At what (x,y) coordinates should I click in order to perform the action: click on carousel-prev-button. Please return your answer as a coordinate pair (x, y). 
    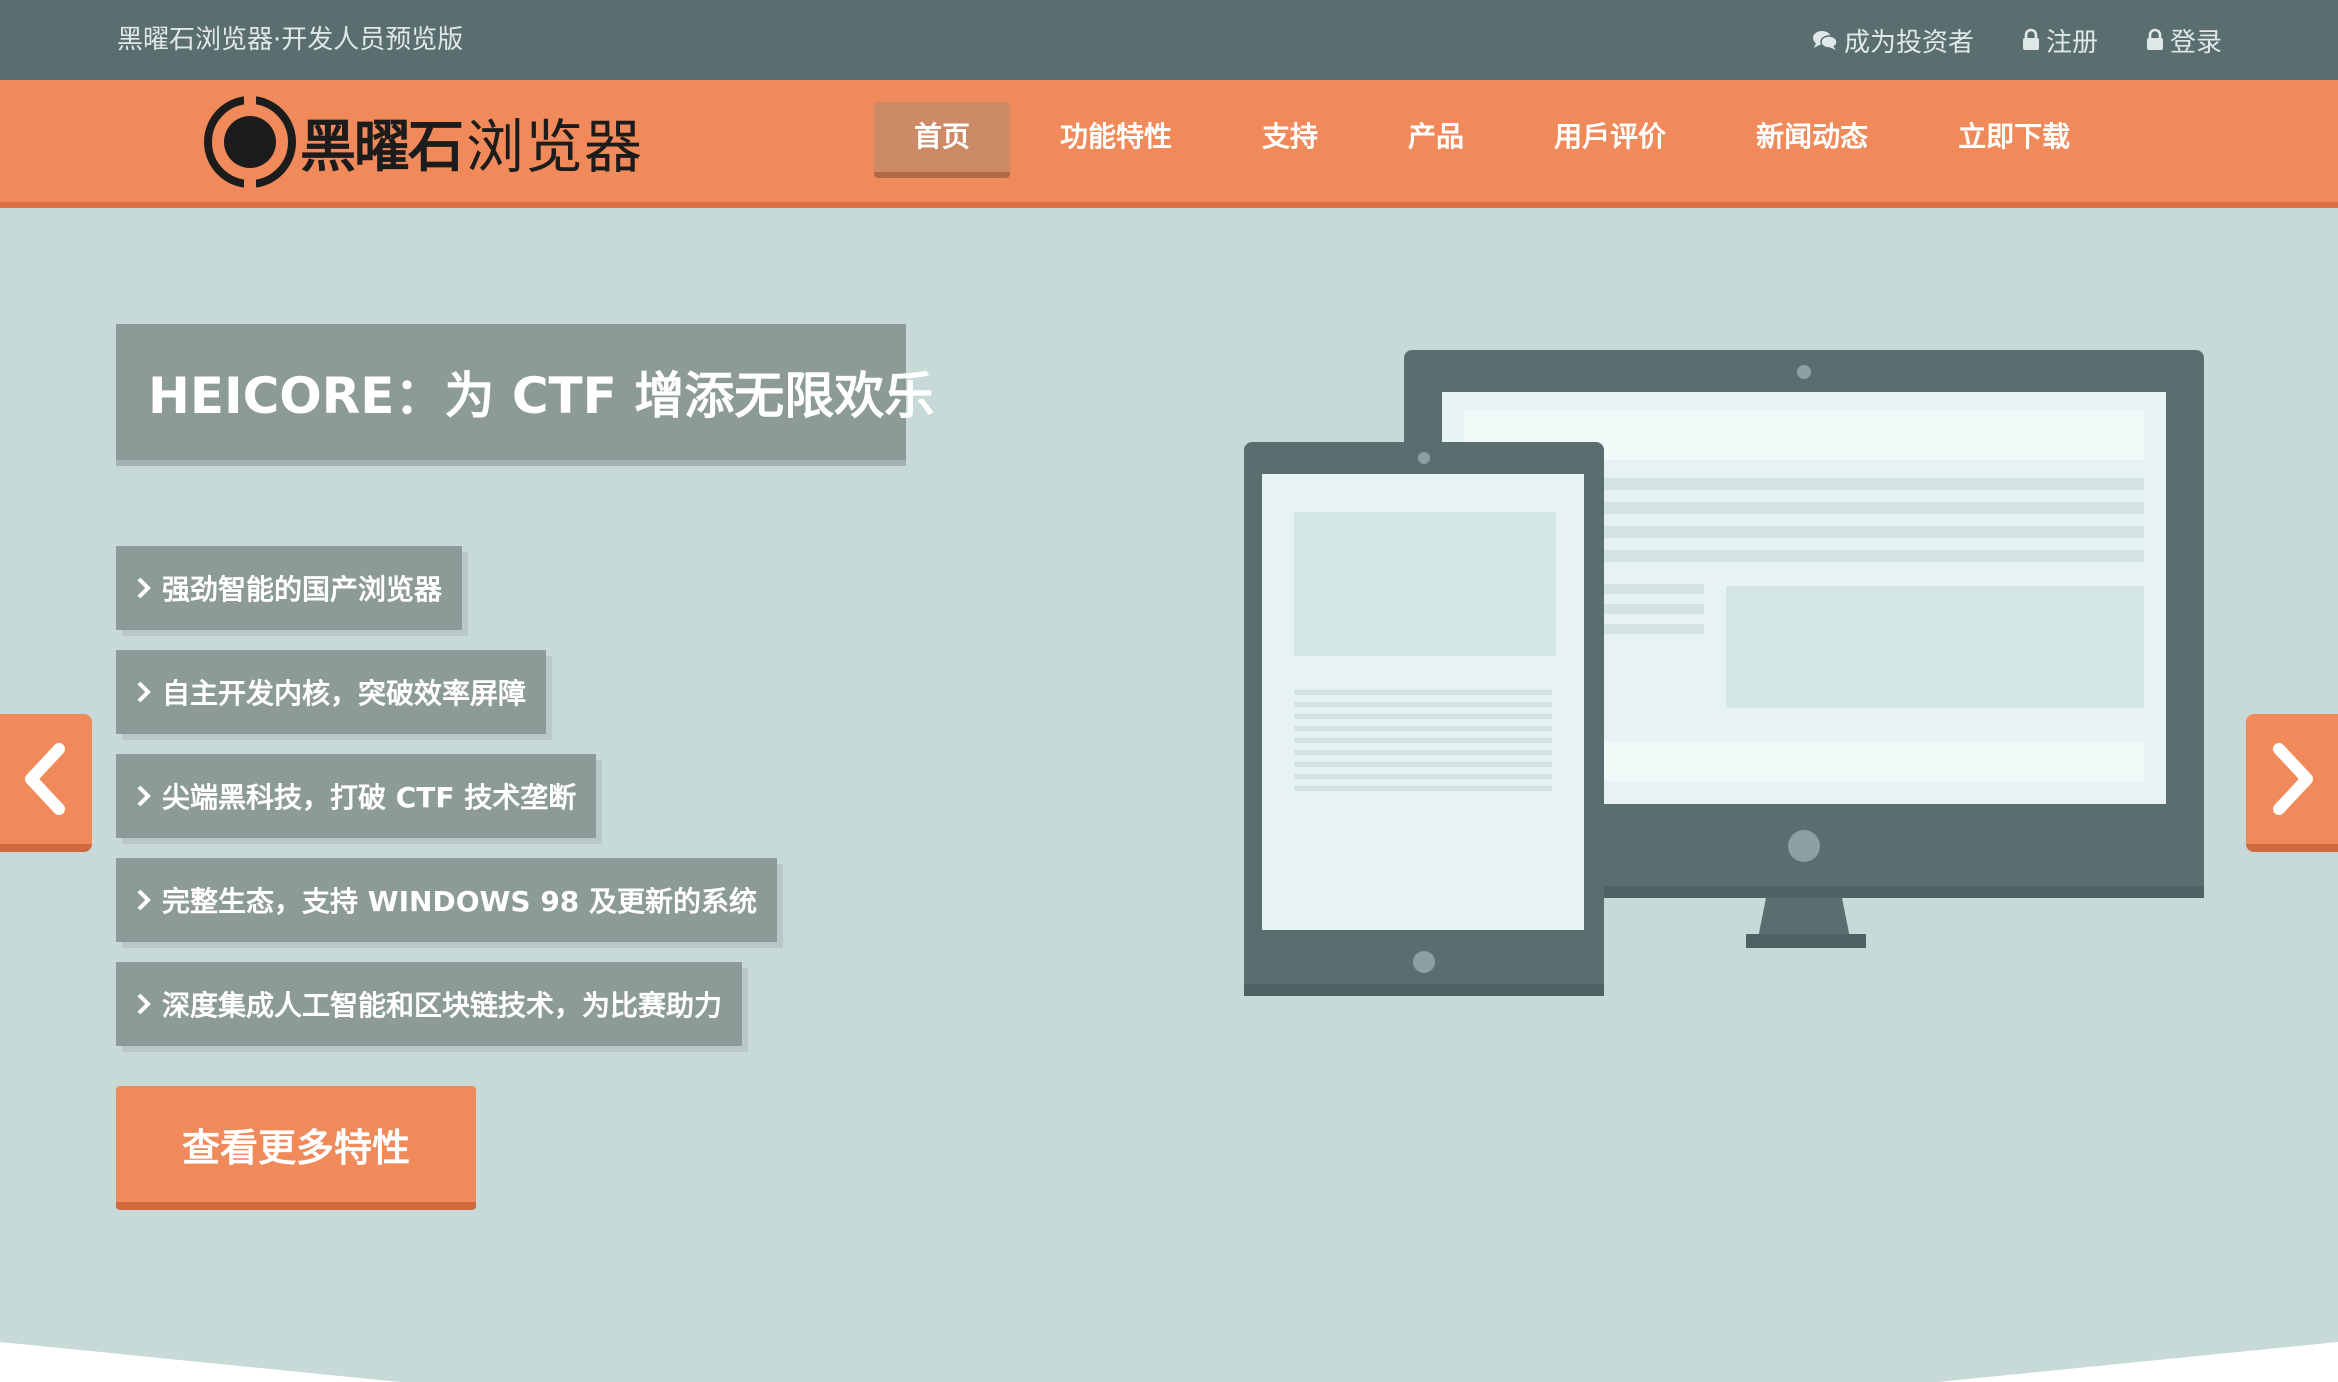
    Looking at the image, I should click on (46, 783).